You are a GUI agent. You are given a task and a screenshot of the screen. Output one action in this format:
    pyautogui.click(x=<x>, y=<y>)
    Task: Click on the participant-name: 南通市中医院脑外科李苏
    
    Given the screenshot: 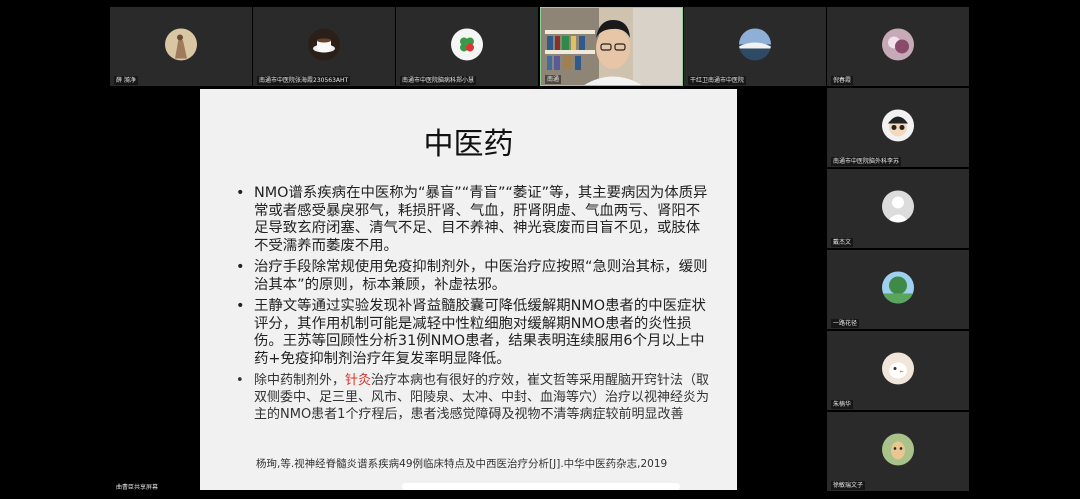 What is the action you would take?
    pyautogui.click(x=866, y=161)
    